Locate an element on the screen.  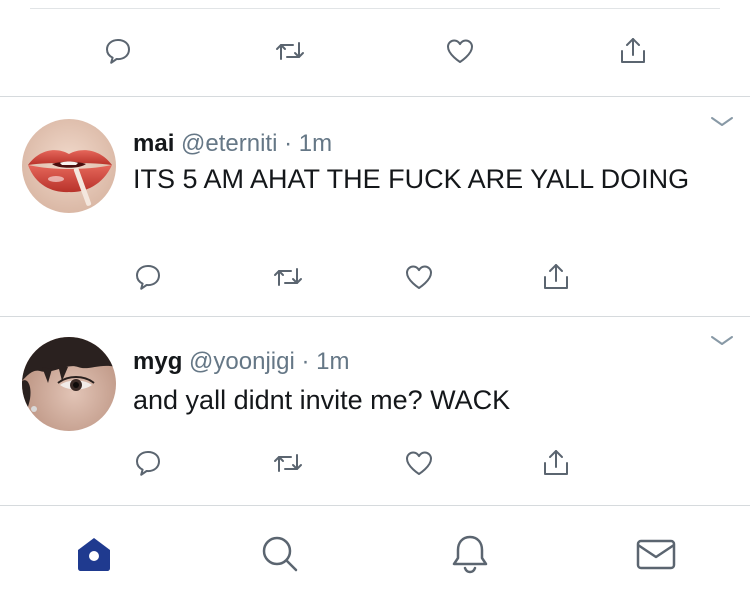
mail-icon is located at coordinates (656, 554).